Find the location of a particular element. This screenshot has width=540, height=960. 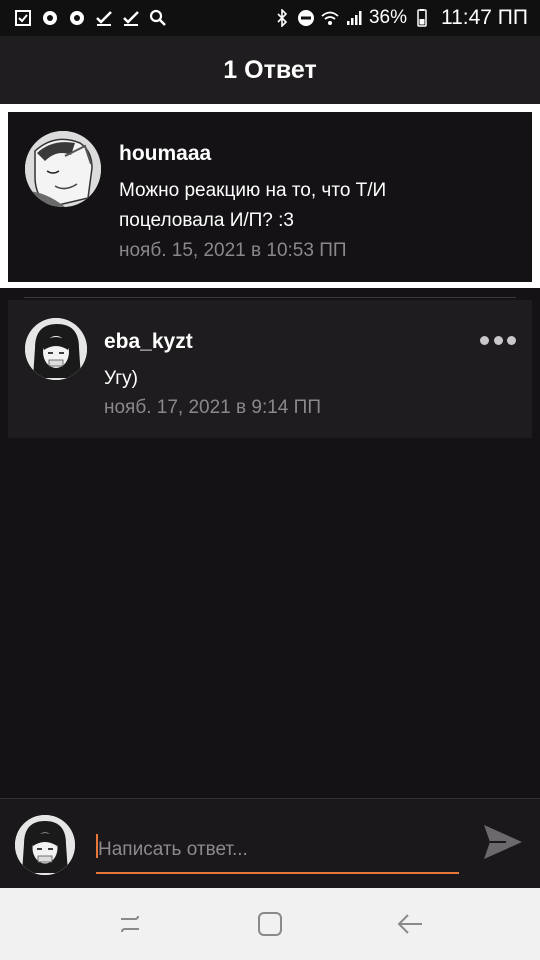

battery-icon is located at coordinates (422, 18).